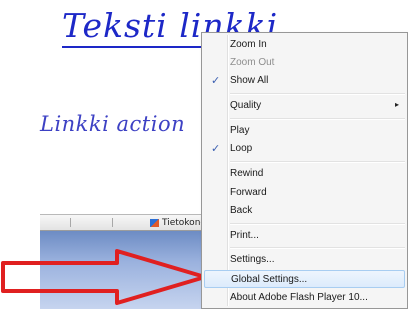 This screenshot has height=309, width=408. What do you see at coordinates (249, 80) in the screenshot?
I see `menu-item-label: Show All` at bounding box center [249, 80].